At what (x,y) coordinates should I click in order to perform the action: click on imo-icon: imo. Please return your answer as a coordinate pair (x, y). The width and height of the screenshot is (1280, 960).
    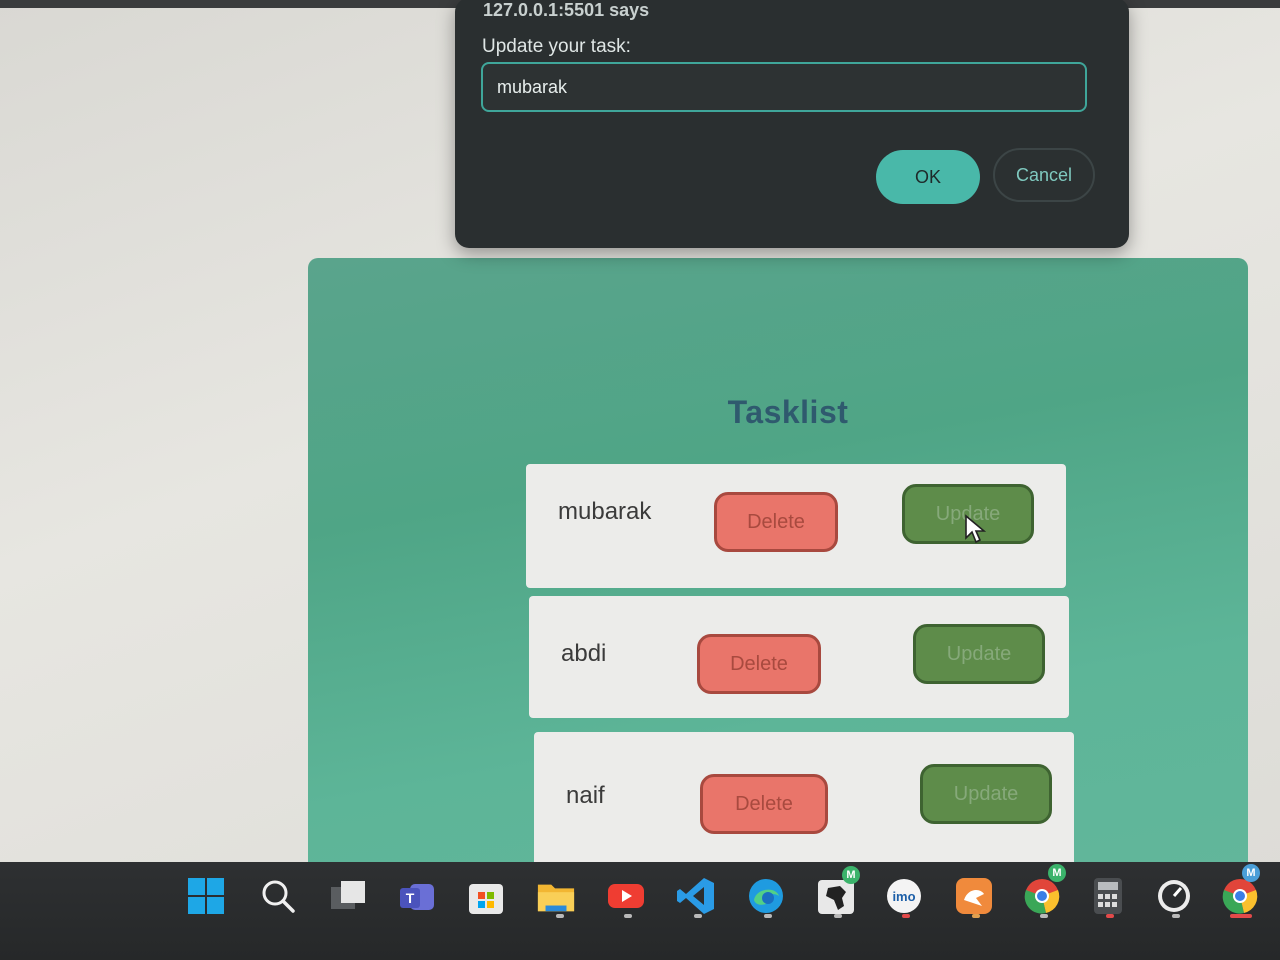
    Looking at the image, I should click on (904, 896).